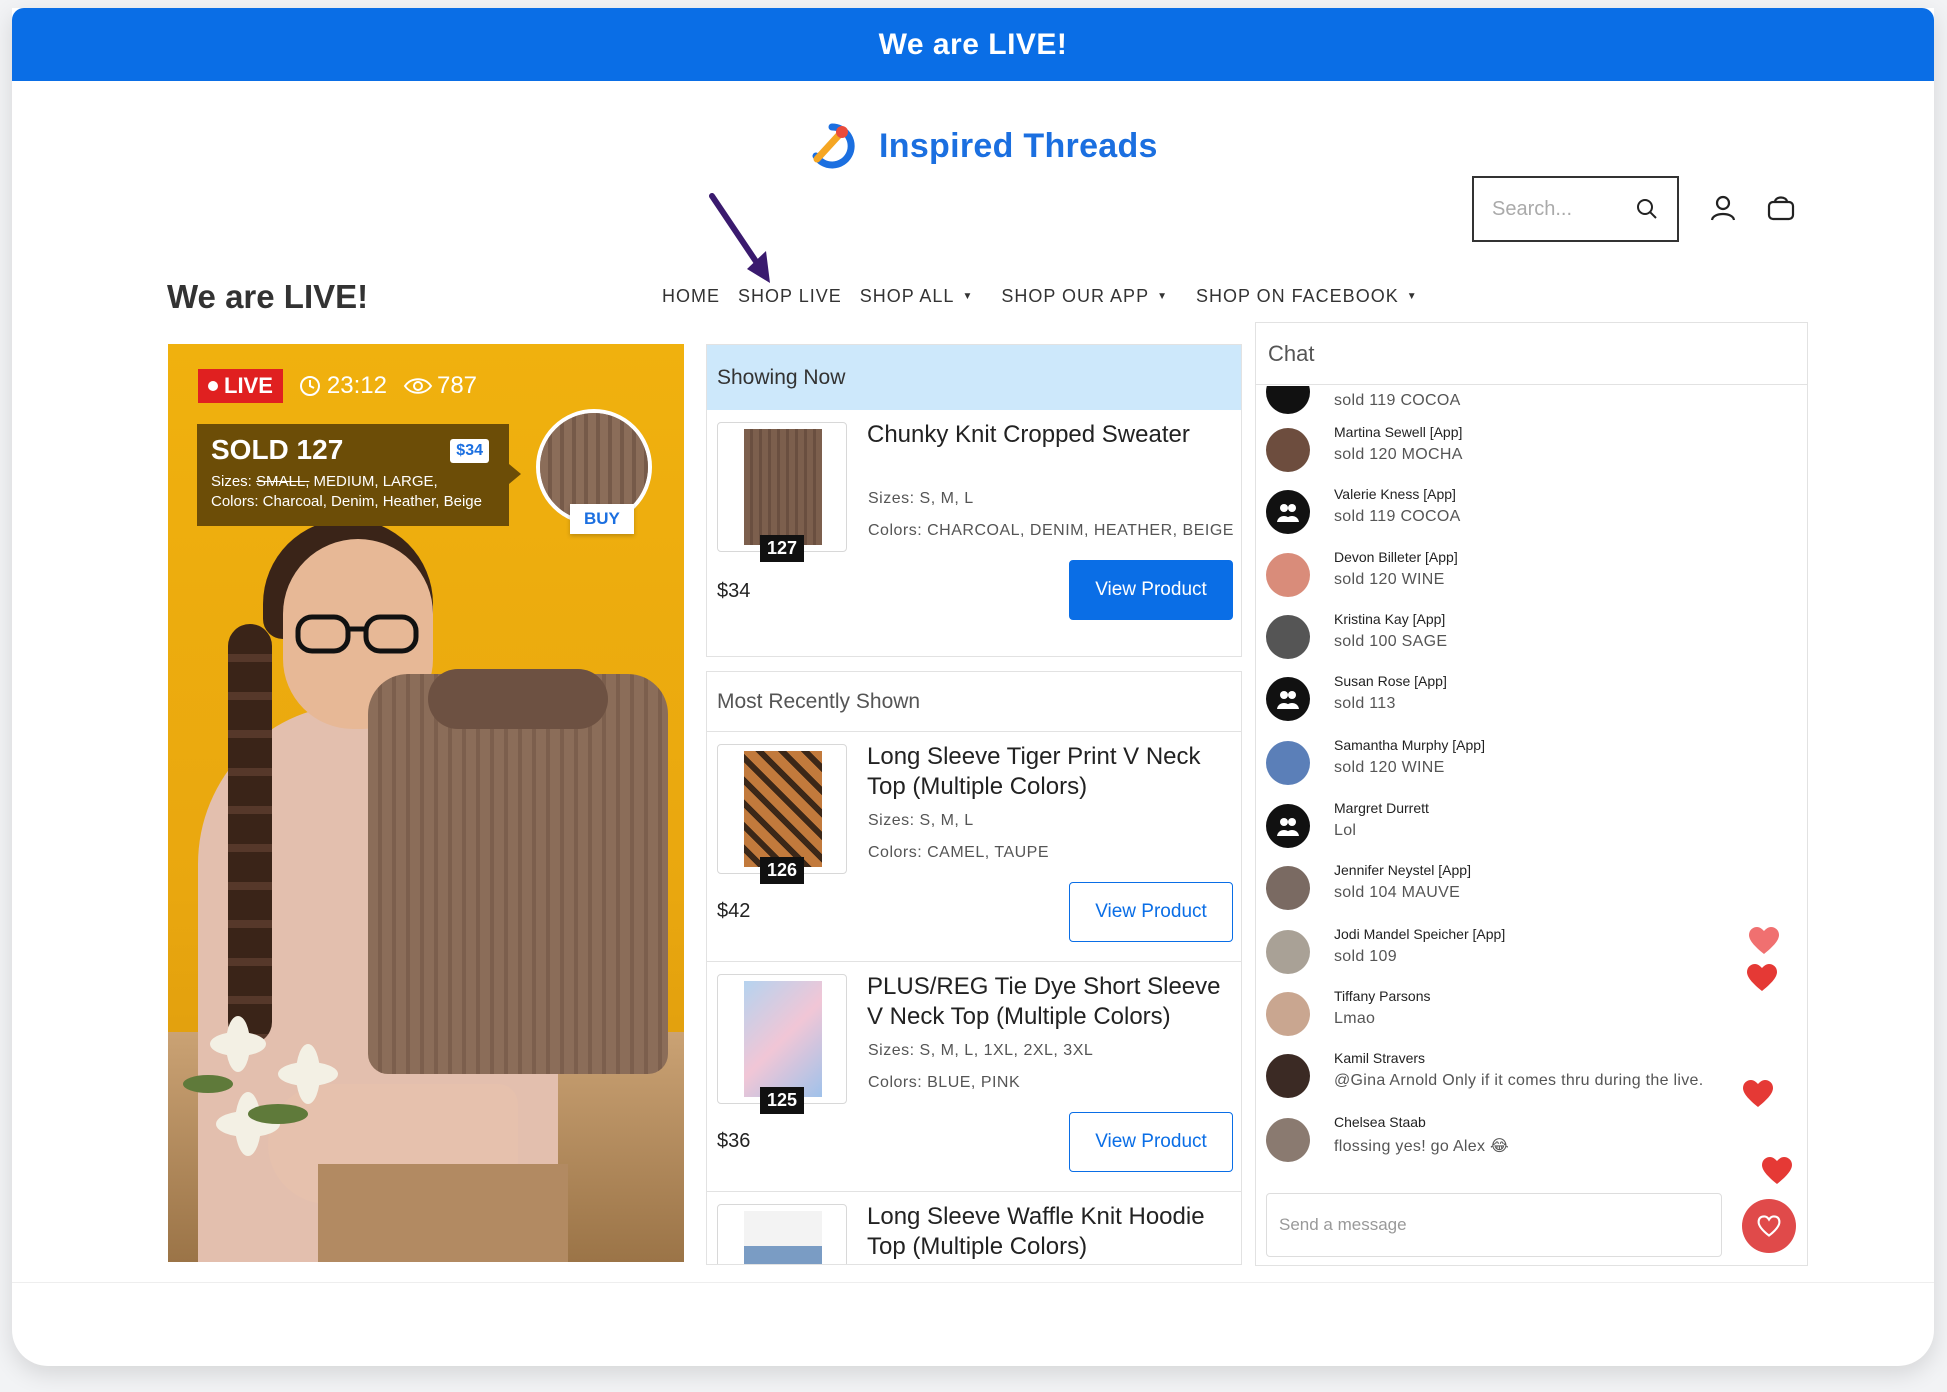 The image size is (1947, 1392). I want to click on sweater-graphic, so click(518, 874).